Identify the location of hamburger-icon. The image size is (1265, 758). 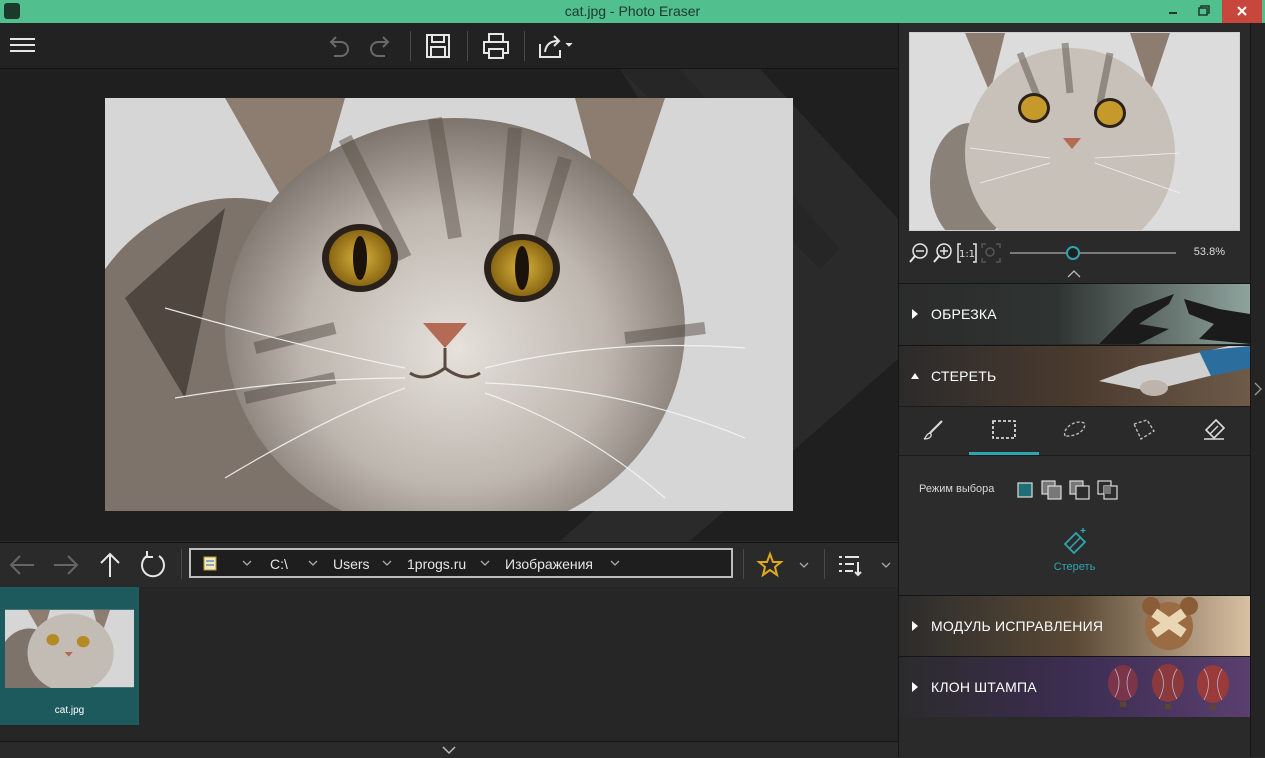
(22, 45).